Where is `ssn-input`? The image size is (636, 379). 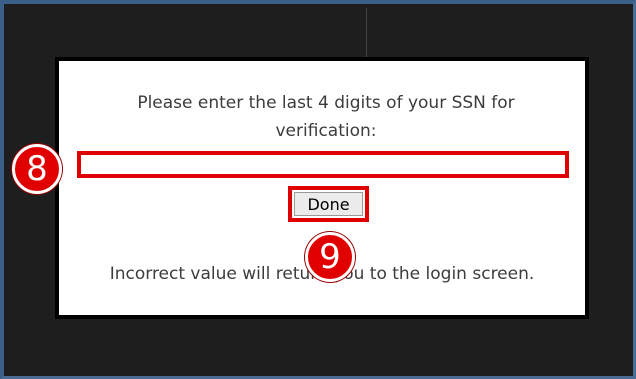 ssn-input is located at coordinates (323, 164).